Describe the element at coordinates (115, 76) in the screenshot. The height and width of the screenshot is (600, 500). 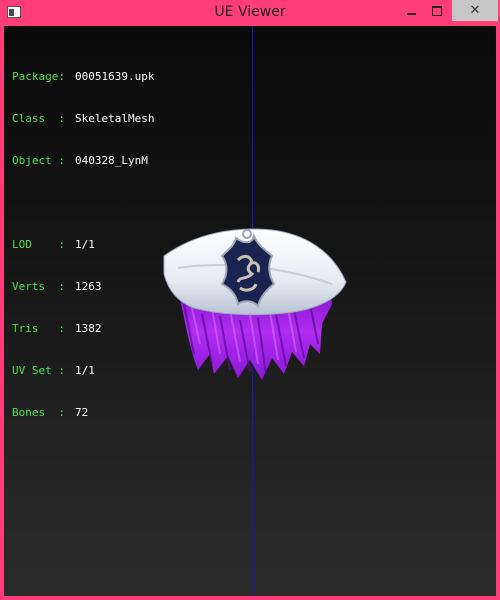
I see `info-value: 00051639.upk` at that location.